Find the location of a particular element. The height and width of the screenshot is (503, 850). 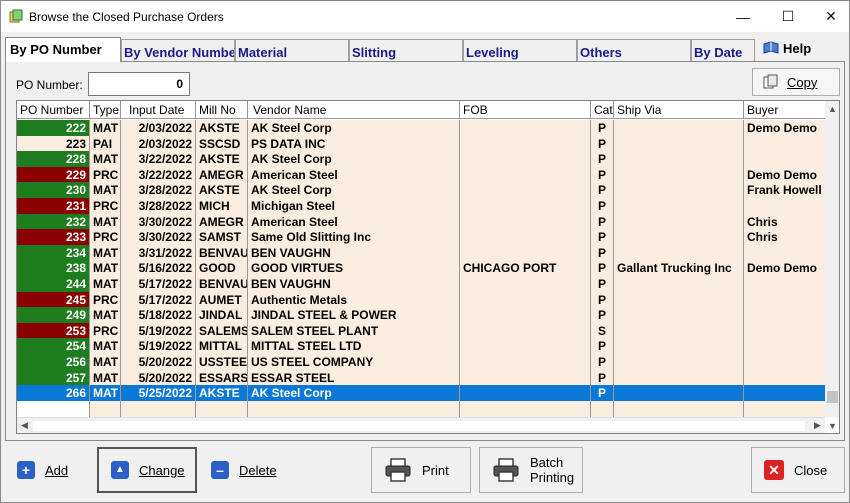

scroll-up-arrow-icon: ▲ is located at coordinates (832, 108).